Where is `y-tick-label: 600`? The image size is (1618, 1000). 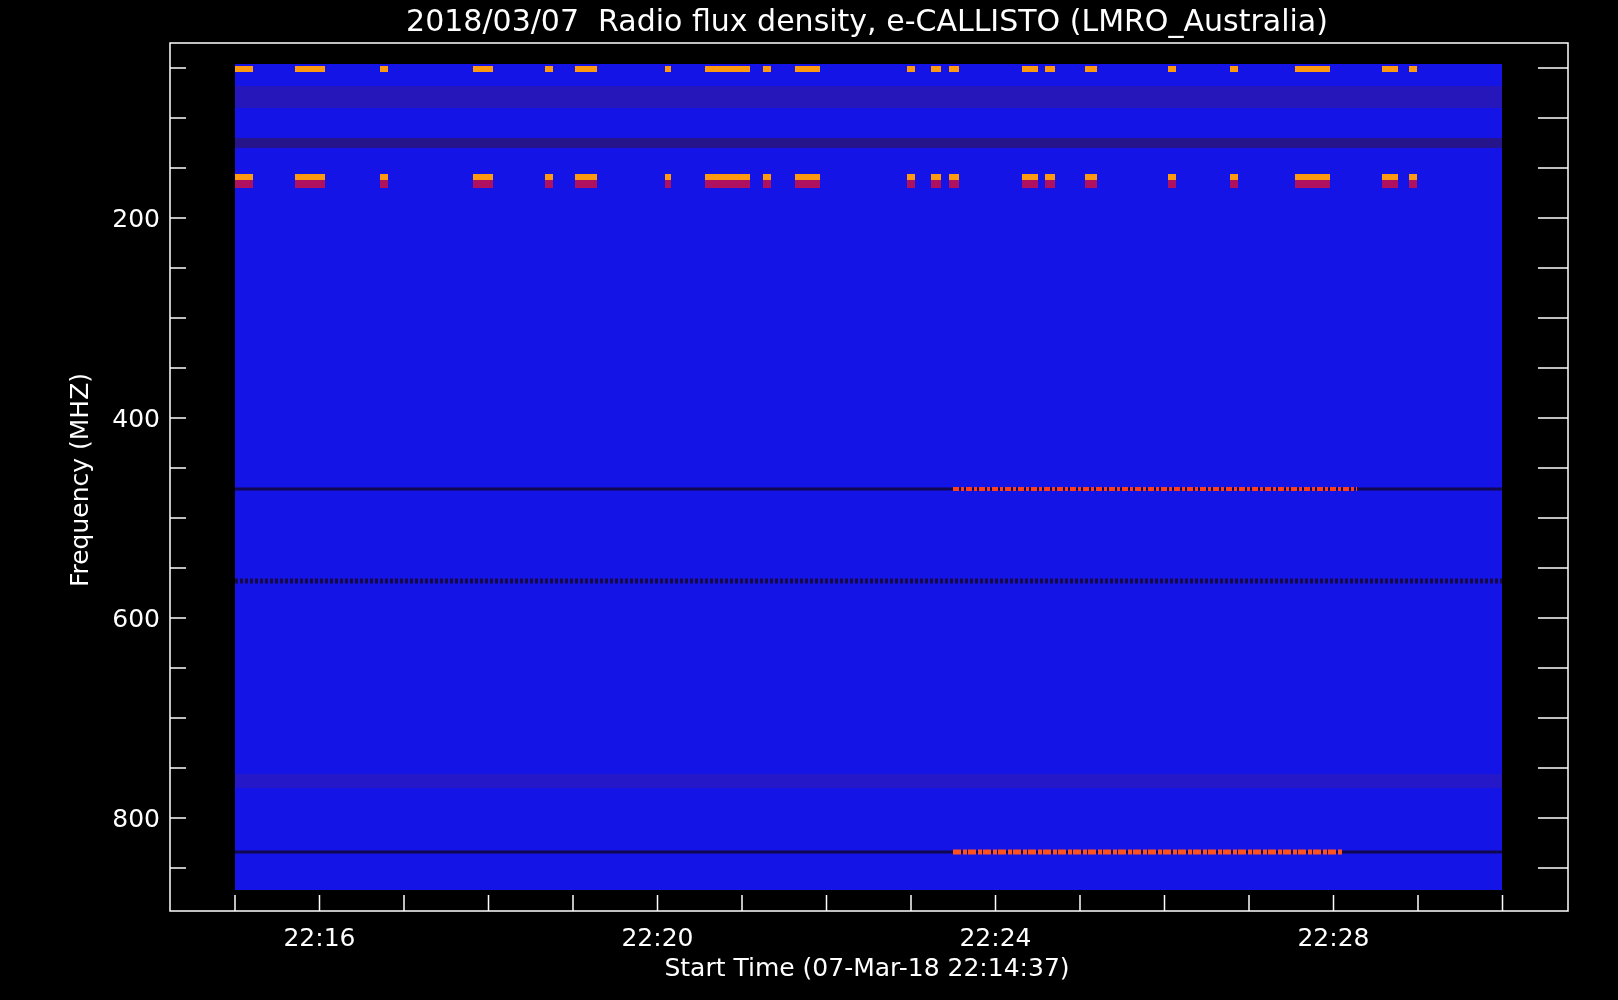
y-tick-label: 600 is located at coordinates (136, 618).